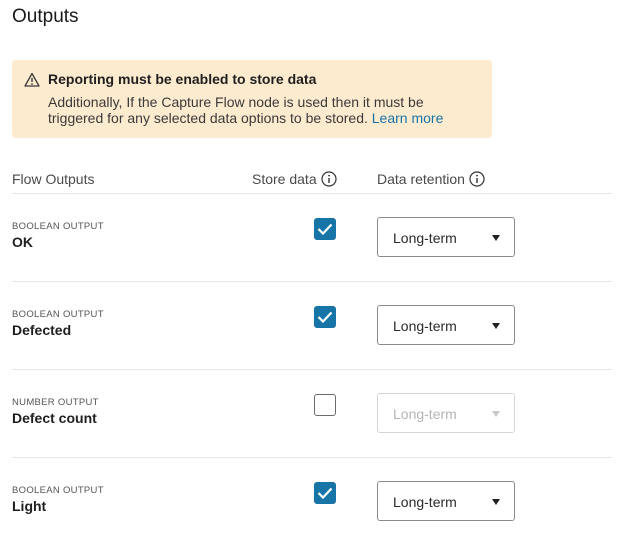  I want to click on output-name: Defected, so click(42, 330).